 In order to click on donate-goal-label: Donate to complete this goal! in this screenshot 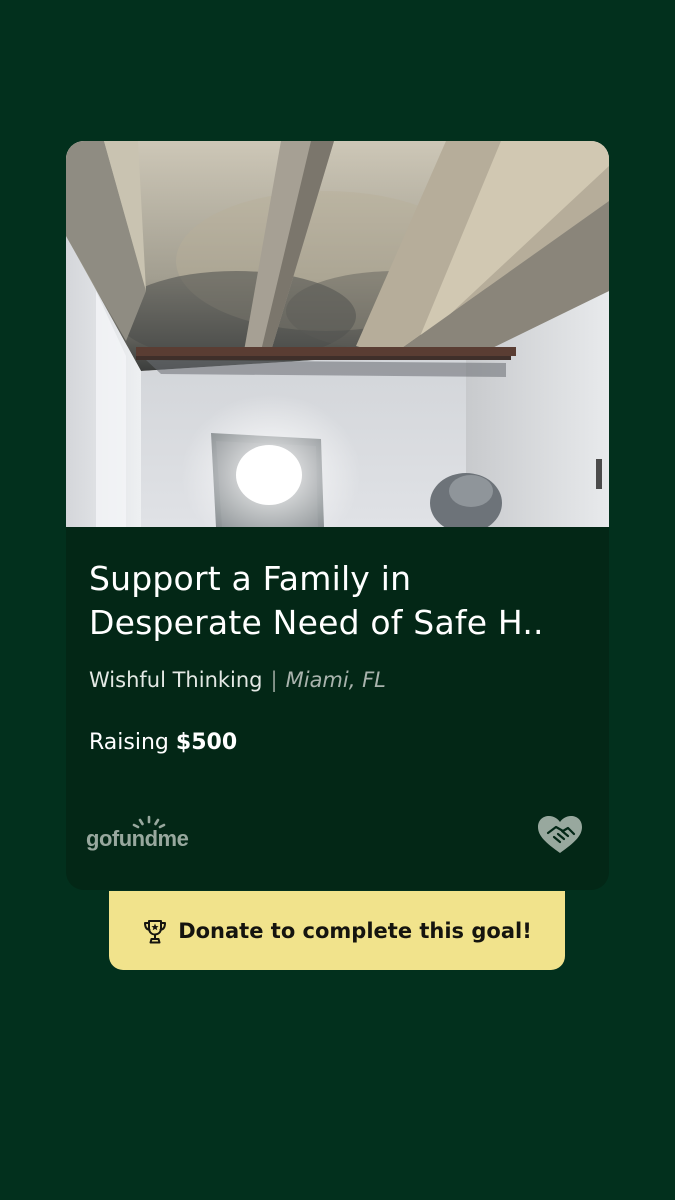, I will do `click(355, 930)`.